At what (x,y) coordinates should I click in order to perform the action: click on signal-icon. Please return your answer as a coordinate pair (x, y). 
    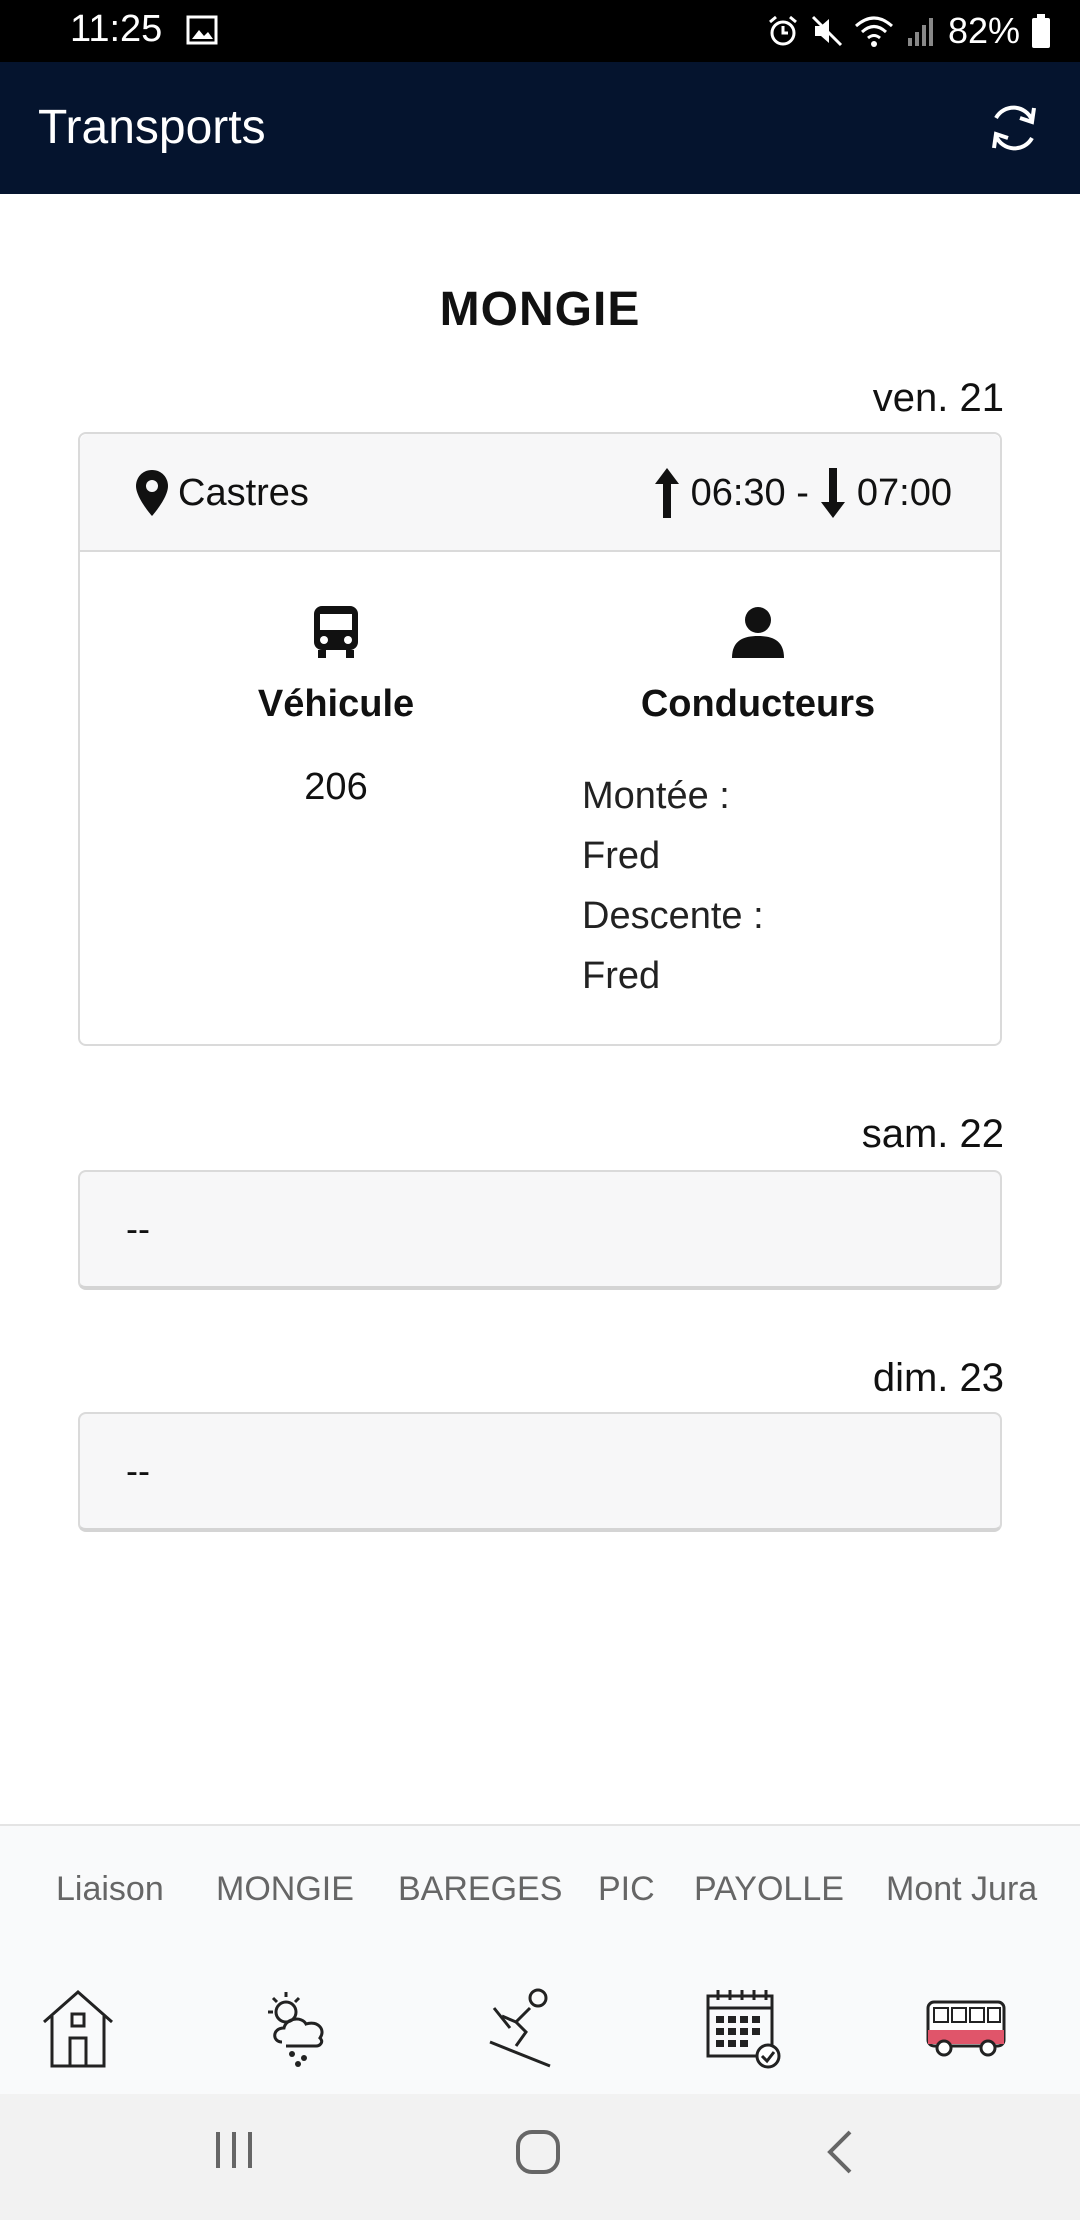
    Looking at the image, I should click on (920, 32).